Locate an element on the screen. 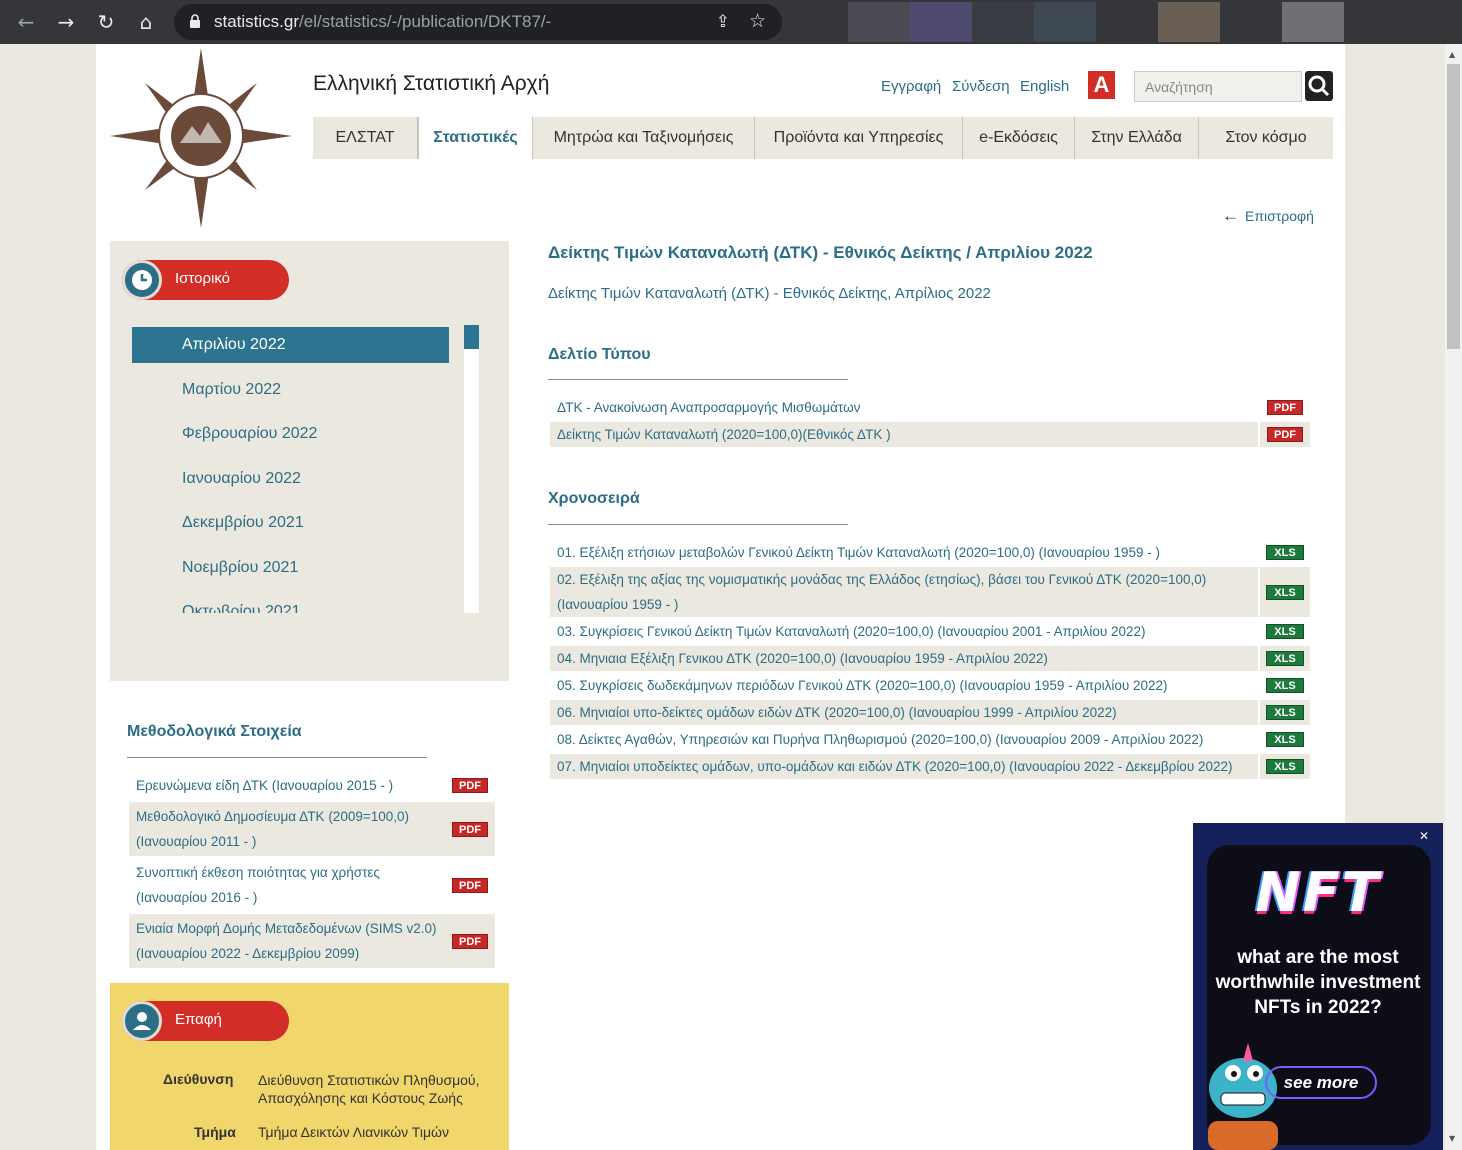 The width and height of the screenshot is (1462, 1150). history-header: Ιστορικό is located at coordinates (205, 280).